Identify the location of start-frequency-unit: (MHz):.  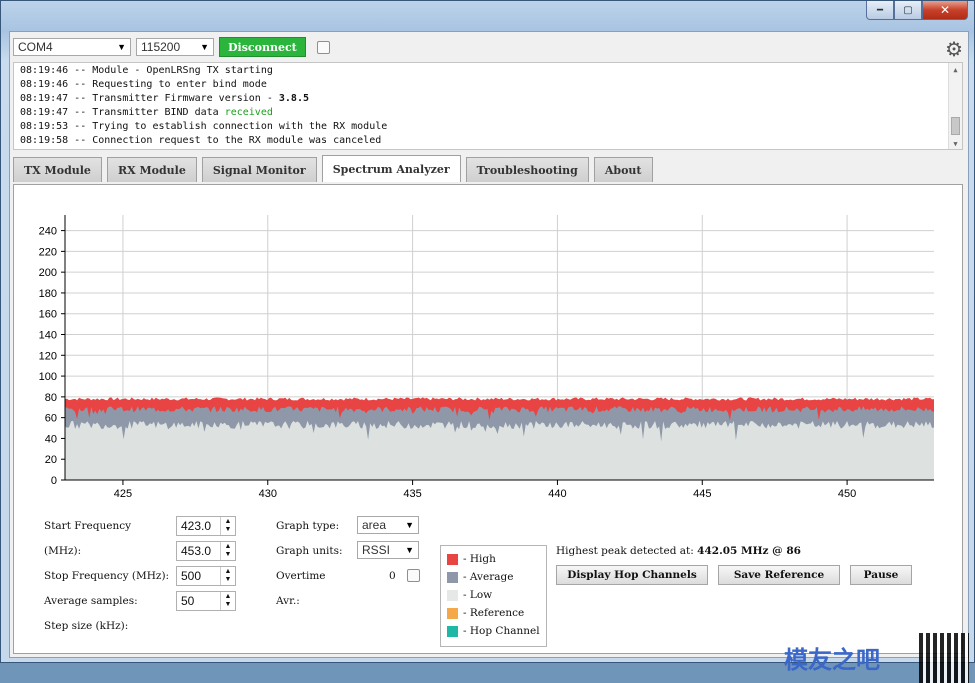
(63, 551).